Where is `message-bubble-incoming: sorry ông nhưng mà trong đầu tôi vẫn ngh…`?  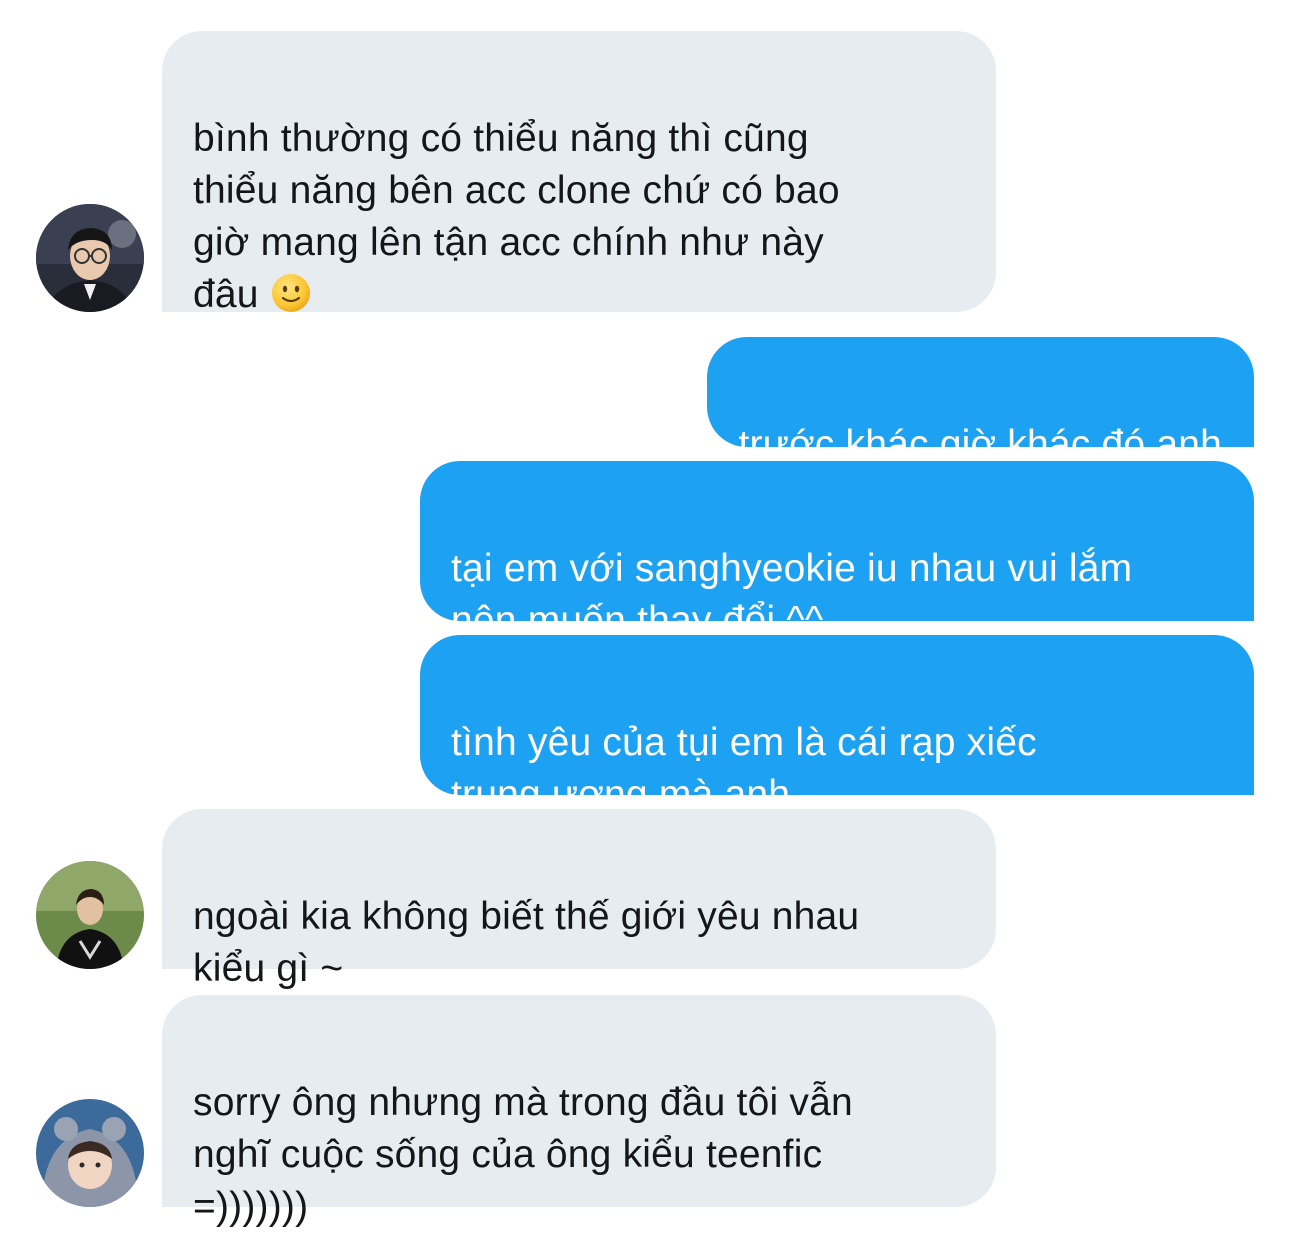
message-bubble-incoming: sorry ông nhưng mà trong đầu tôi vẫn ngh… is located at coordinates (579, 1111).